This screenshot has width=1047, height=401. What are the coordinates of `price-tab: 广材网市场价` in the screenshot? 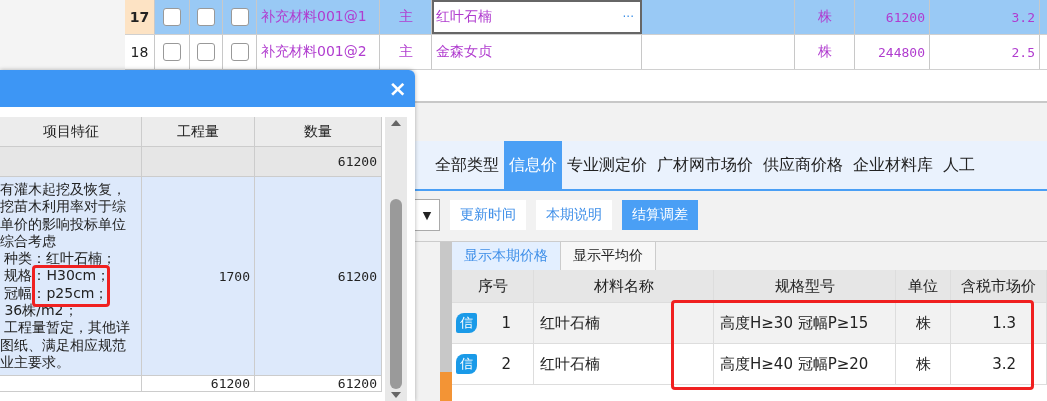 It's located at (705, 165).